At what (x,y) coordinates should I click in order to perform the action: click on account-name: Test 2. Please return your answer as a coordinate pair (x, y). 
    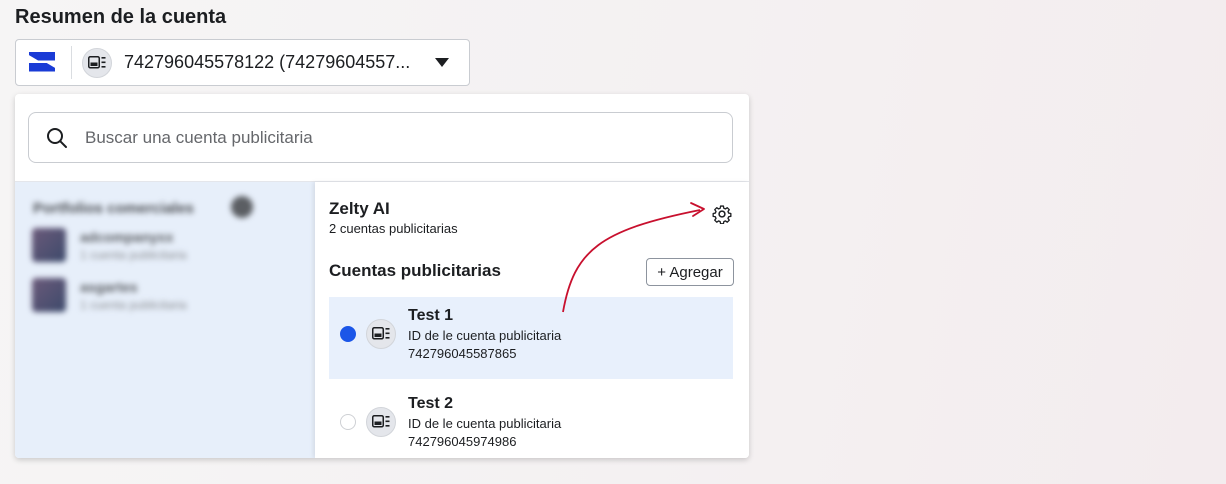
    Looking at the image, I should click on (431, 403).